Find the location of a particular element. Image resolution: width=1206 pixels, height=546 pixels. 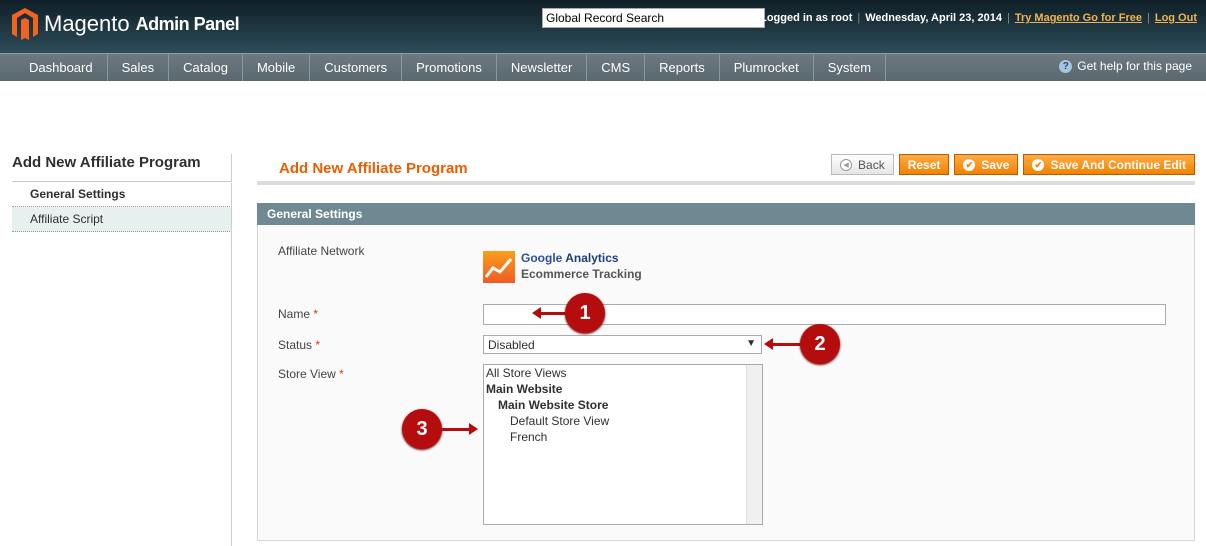

tab-affiliate-script: Affiliate Script is located at coordinates (122, 219).